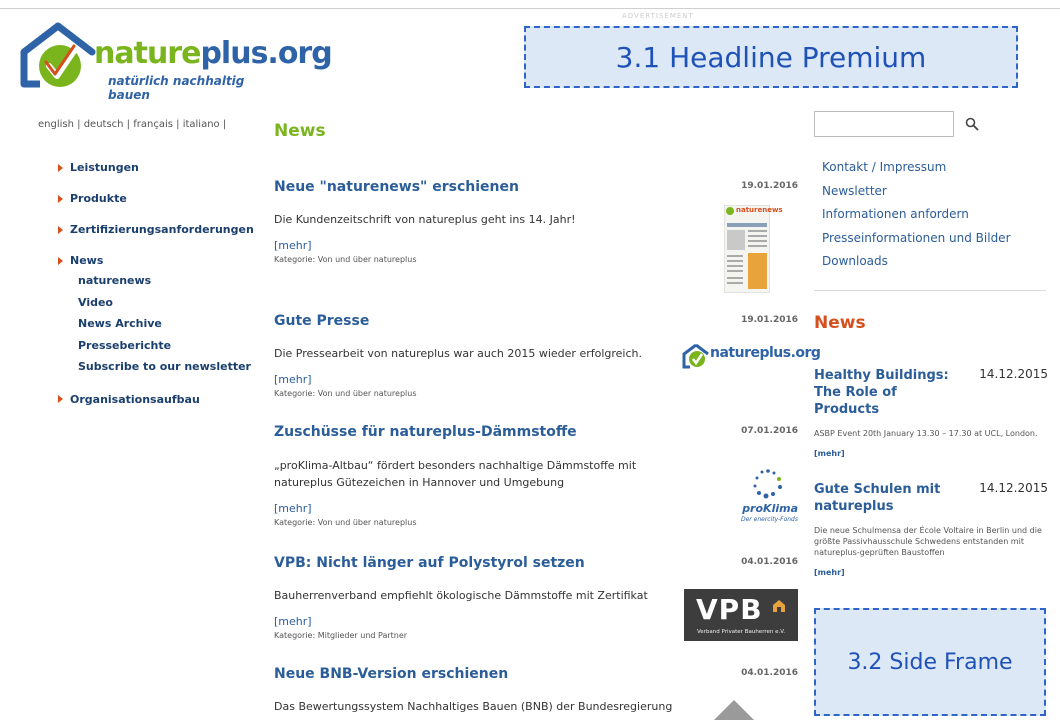  I want to click on proklima-thumbnail: proKlima Der enercity-Fonds, so click(750, 496).